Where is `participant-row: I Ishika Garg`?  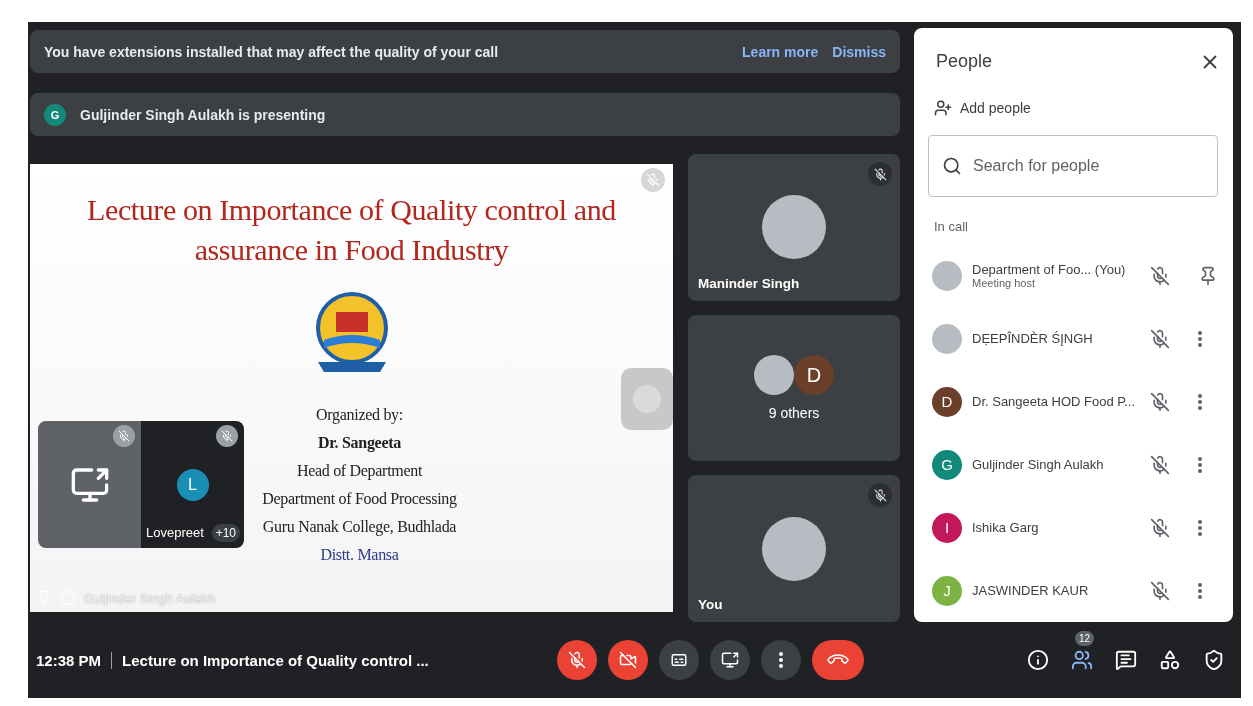
participant-row: I Ishika Garg is located at coordinates (1080, 527).